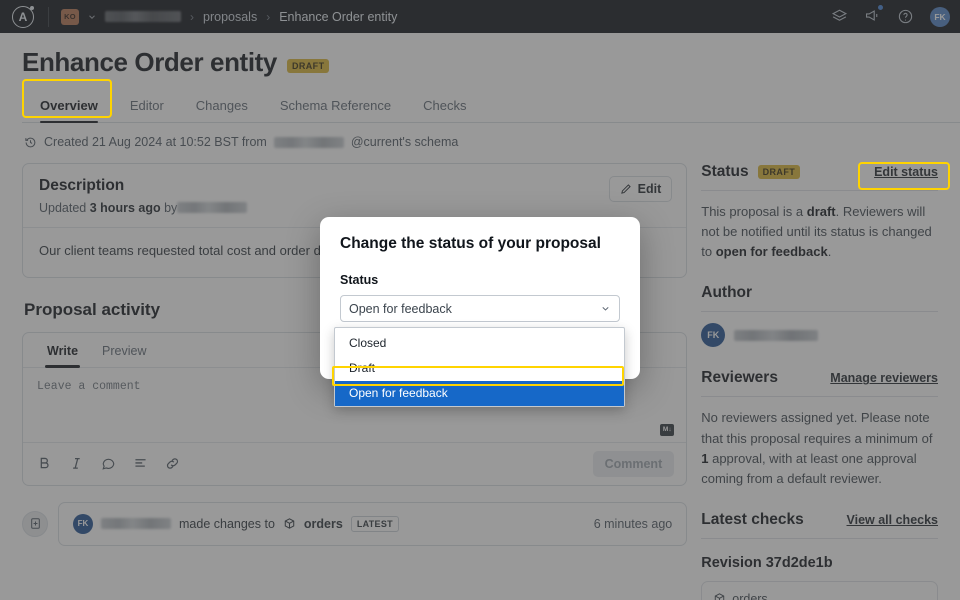  What do you see at coordinates (70, 16) in the screenshot?
I see `org-badge: KO` at bounding box center [70, 16].